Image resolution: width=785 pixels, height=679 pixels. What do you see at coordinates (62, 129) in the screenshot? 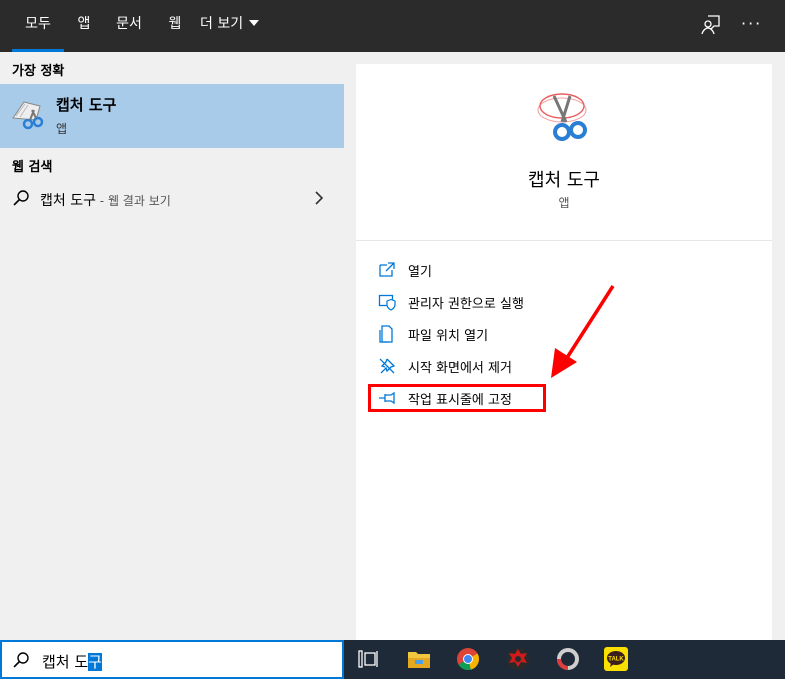
I see `best-match-subtitle: 앱` at bounding box center [62, 129].